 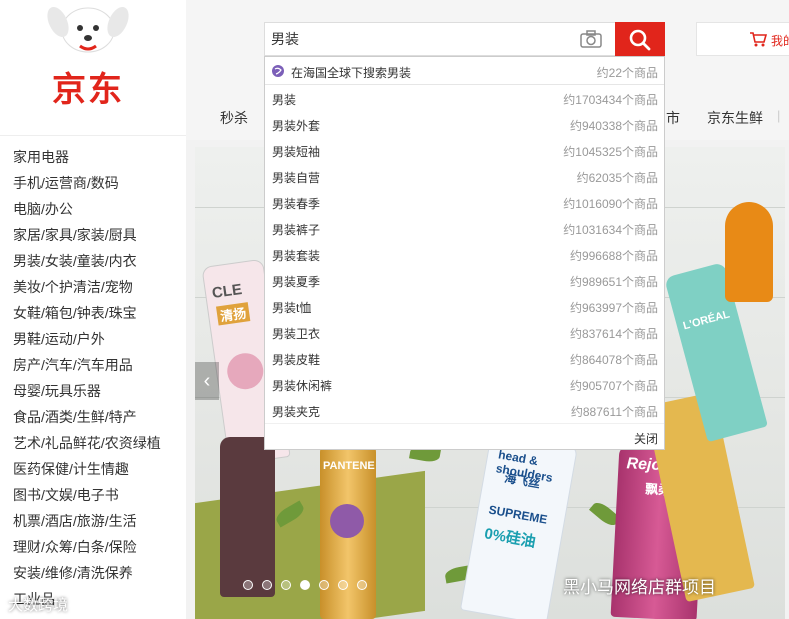 I want to click on suggest-item: 男装休闲裤 约905707个商品, so click(x=464, y=384).